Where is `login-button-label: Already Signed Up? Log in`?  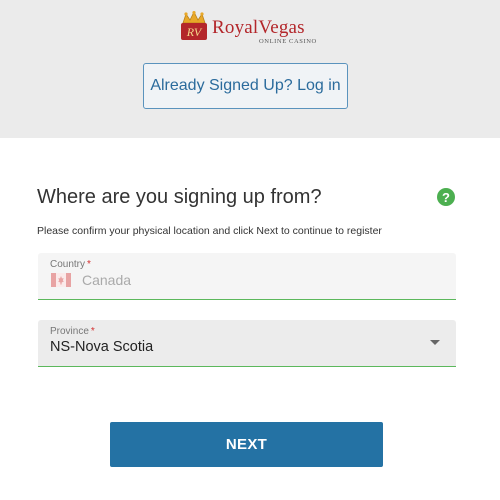 login-button-label: Already Signed Up? Log in is located at coordinates (245, 85).